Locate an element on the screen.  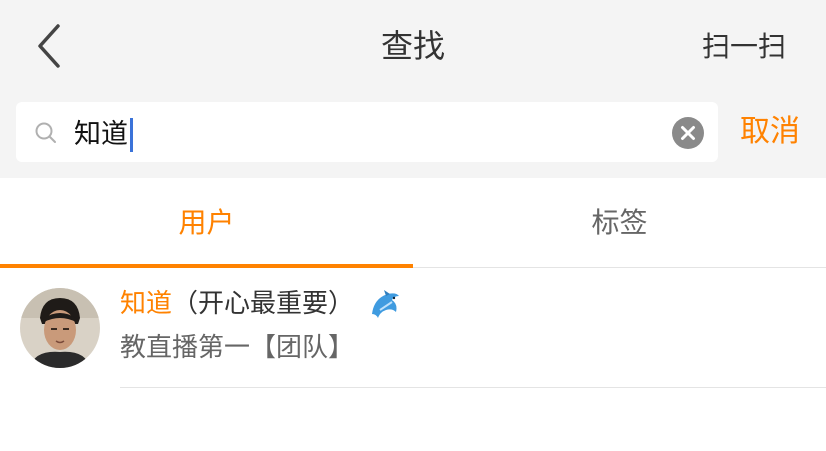
search-query: 知道 is located at coordinates (101, 134).